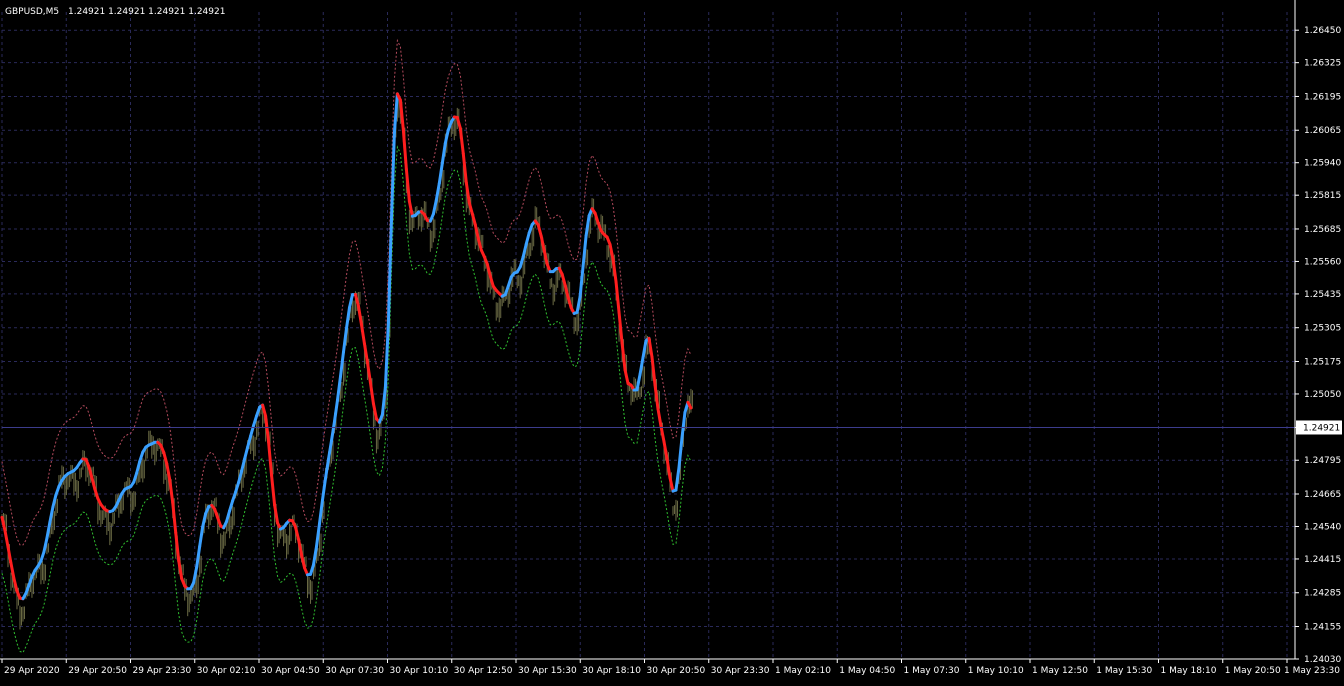 Image resolution: width=1344 pixels, height=686 pixels. Describe the element at coordinates (1322, 295) in the screenshot. I see `y-tick-label: 1.25435` at that location.